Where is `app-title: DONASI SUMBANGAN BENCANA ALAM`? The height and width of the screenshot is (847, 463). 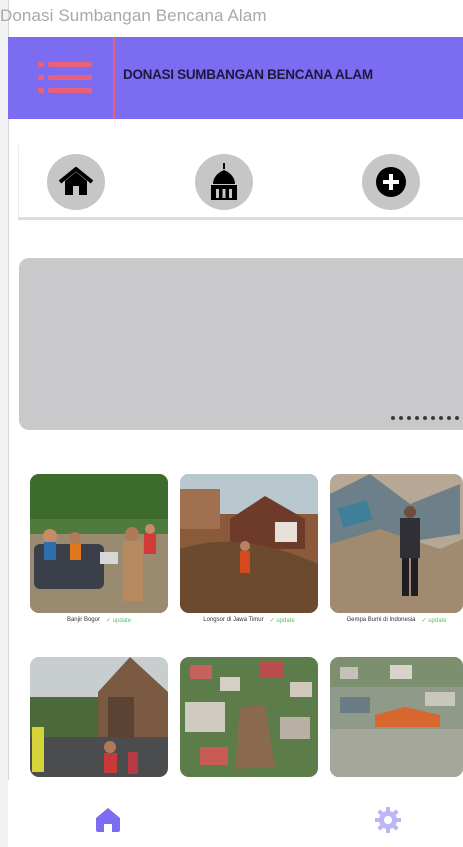 app-title: DONASI SUMBANGAN BENCANA ALAM is located at coordinates (248, 74).